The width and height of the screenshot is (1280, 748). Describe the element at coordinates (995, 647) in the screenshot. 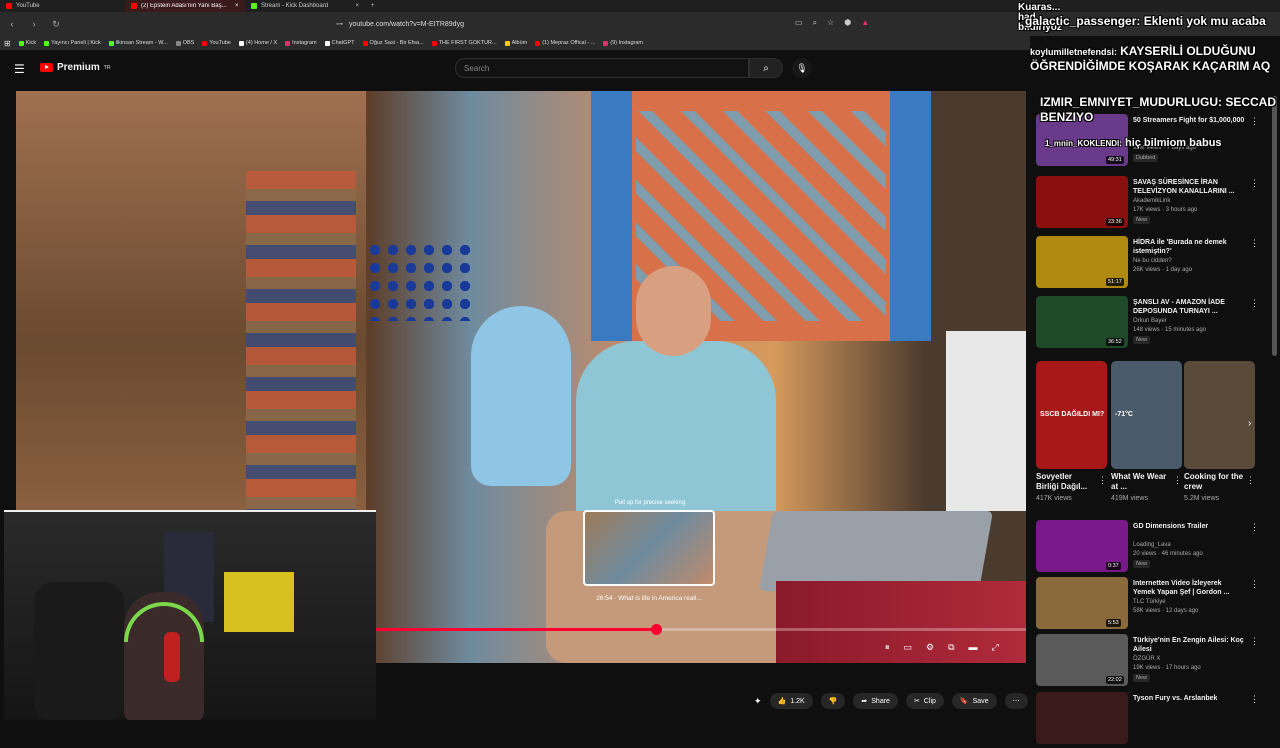

I see `fullscreen-icon: ⤢` at that location.